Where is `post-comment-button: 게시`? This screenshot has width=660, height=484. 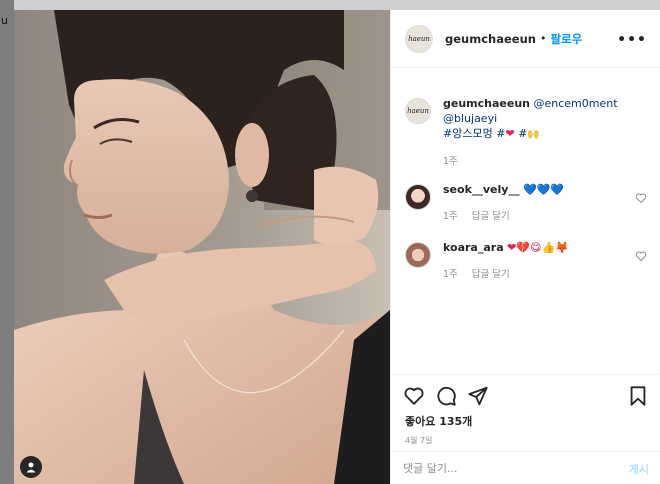 post-comment-button: 게시 is located at coordinates (639, 469).